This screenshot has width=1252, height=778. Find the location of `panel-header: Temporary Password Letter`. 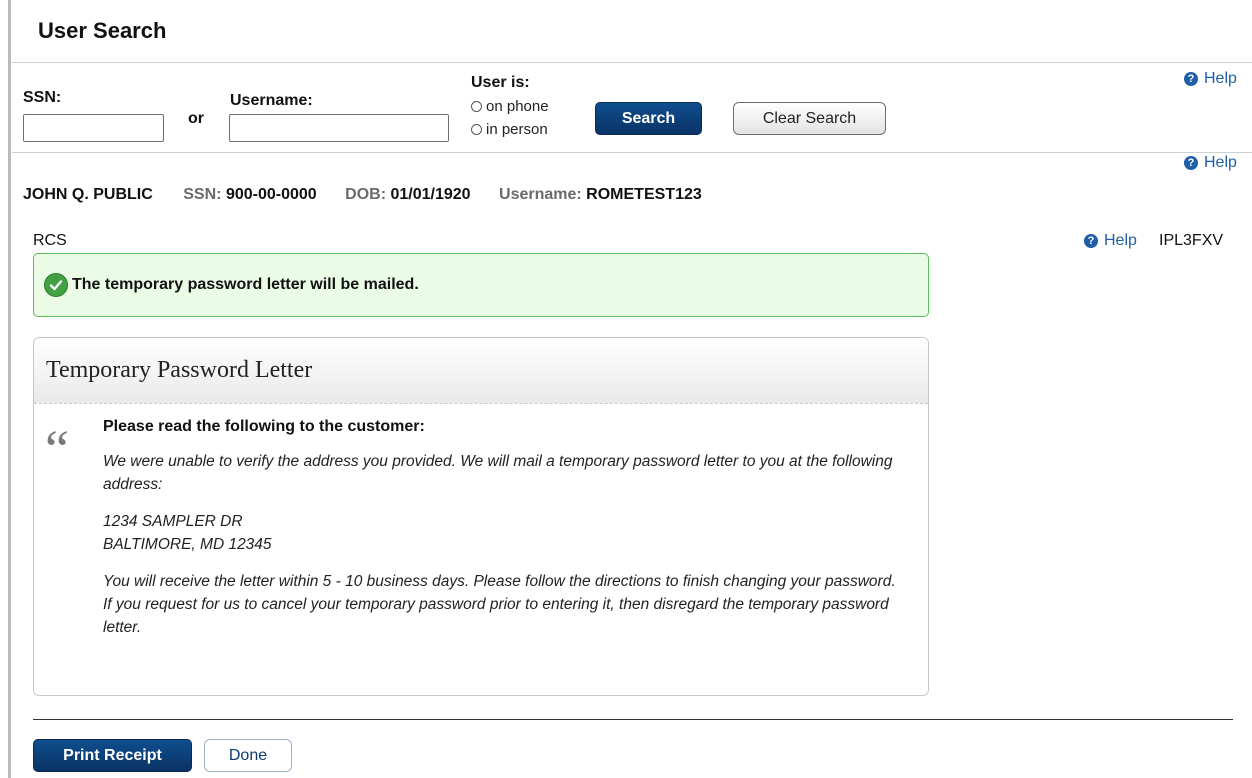

panel-header: Temporary Password Letter is located at coordinates (481, 371).